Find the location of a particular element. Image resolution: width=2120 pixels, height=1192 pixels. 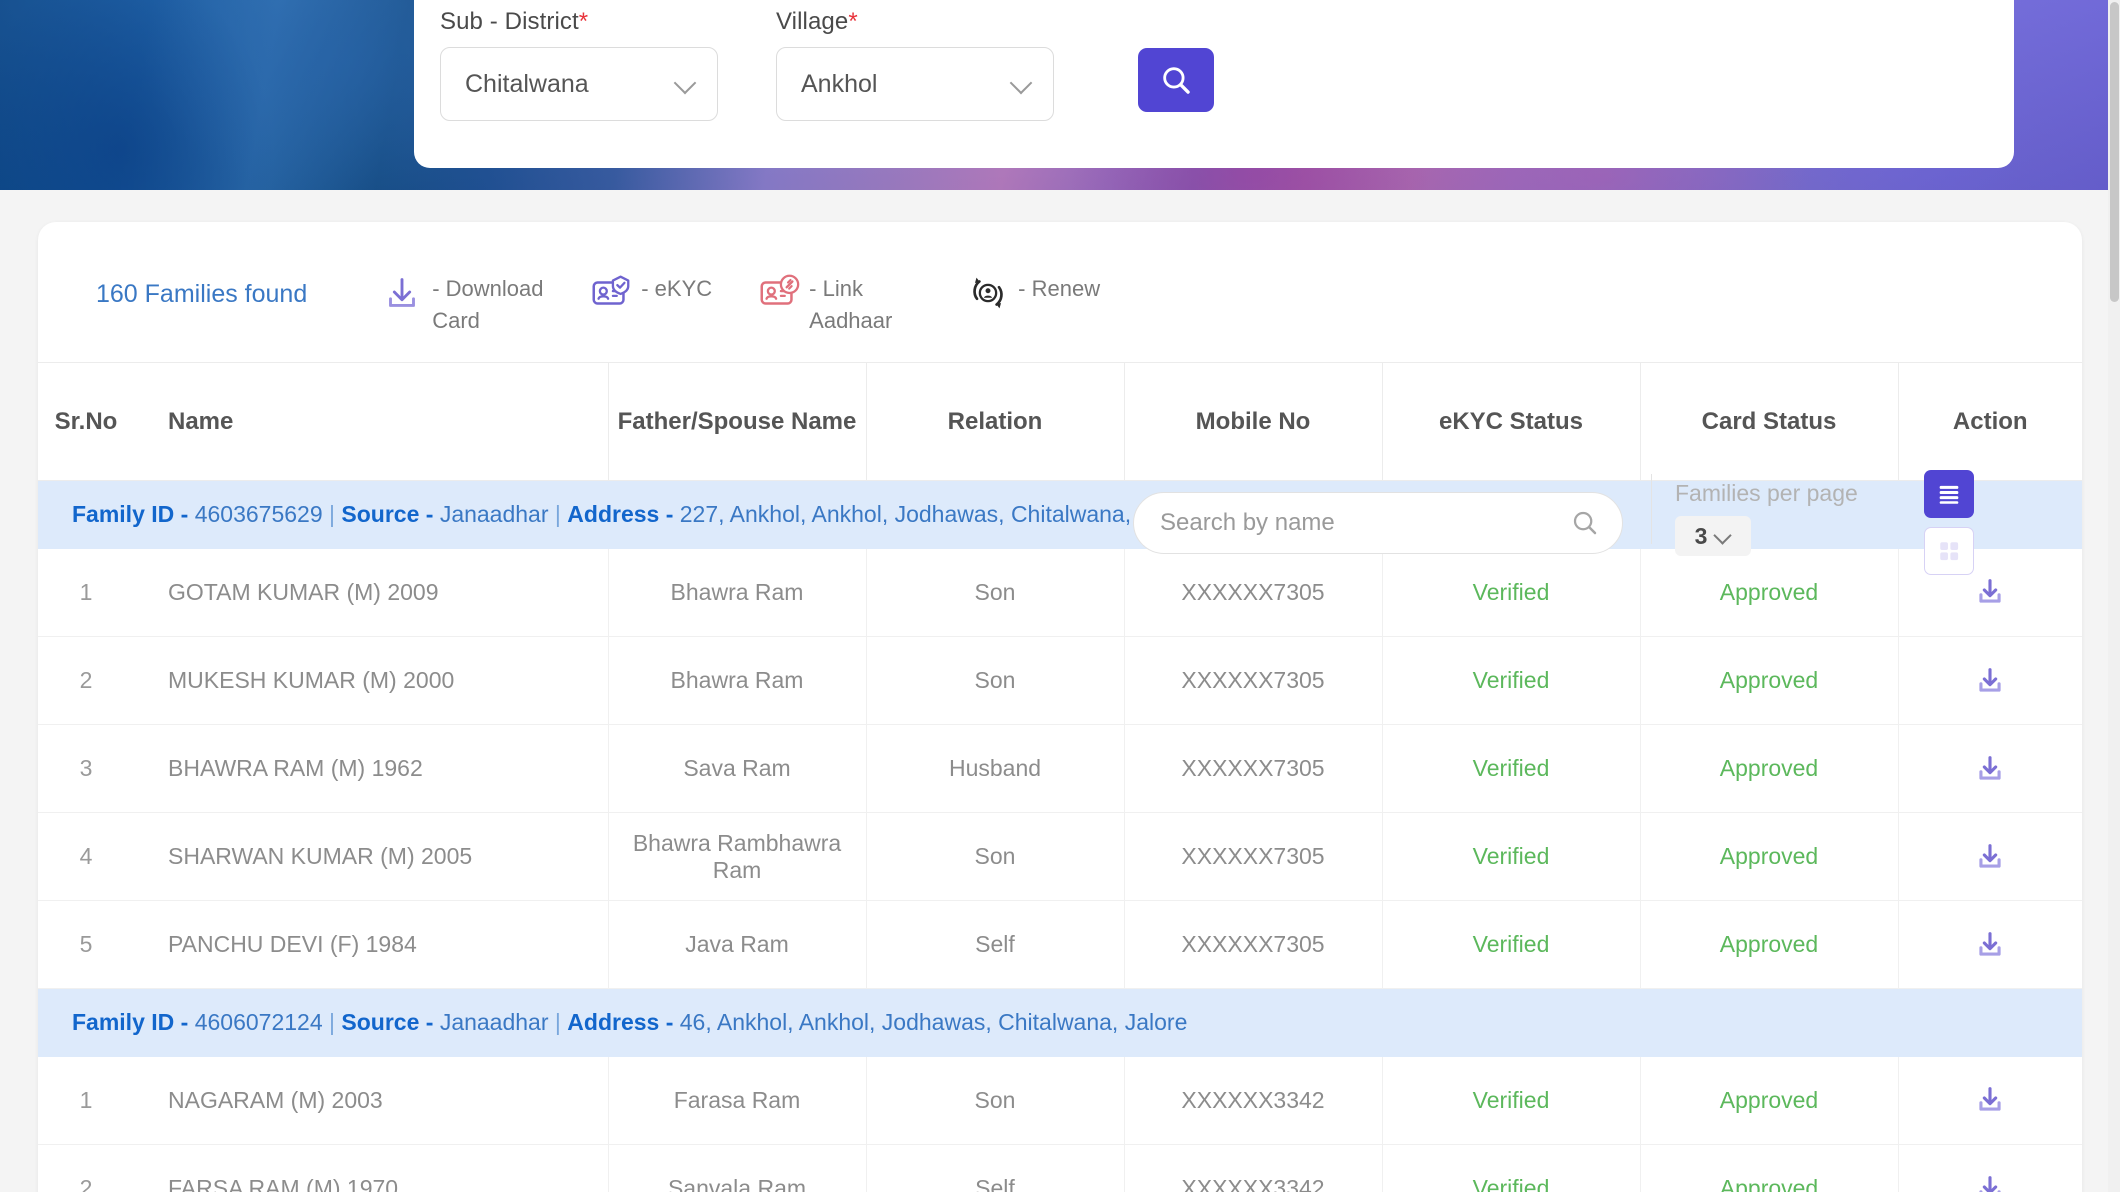

renew-icon is located at coordinates (988, 293).